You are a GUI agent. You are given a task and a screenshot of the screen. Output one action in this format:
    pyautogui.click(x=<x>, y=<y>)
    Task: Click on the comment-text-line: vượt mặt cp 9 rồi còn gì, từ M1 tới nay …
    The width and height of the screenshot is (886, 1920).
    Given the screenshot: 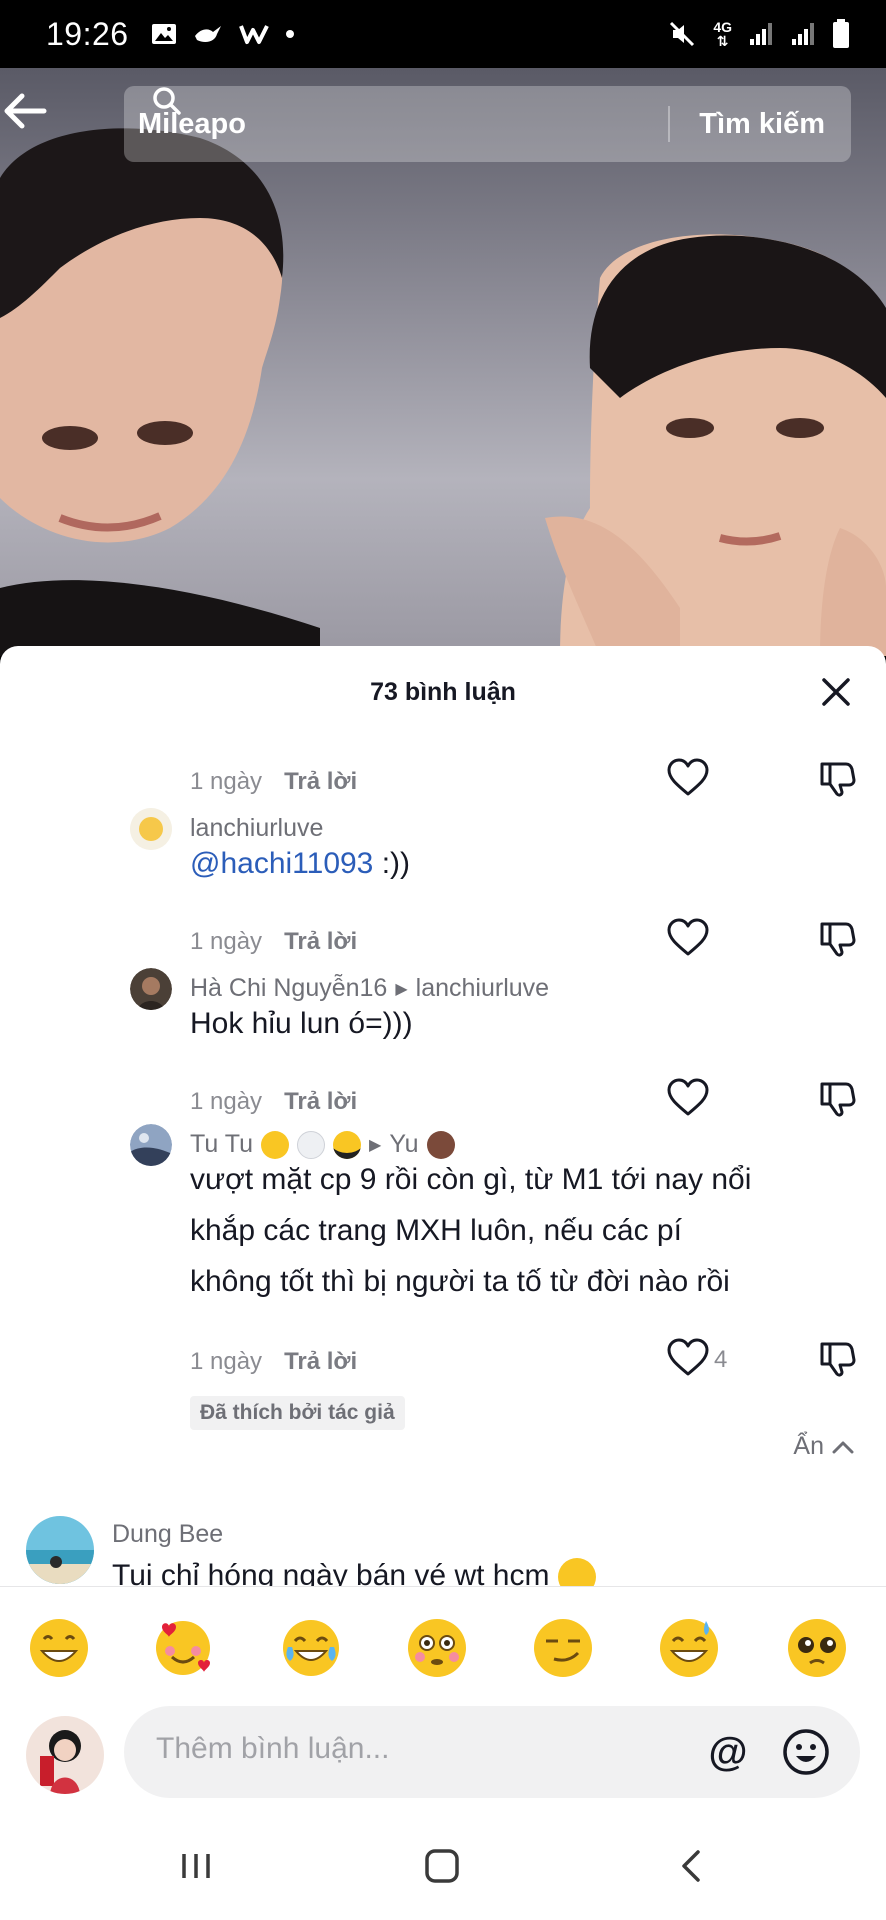 What is the action you would take?
    pyautogui.click(x=471, y=1179)
    